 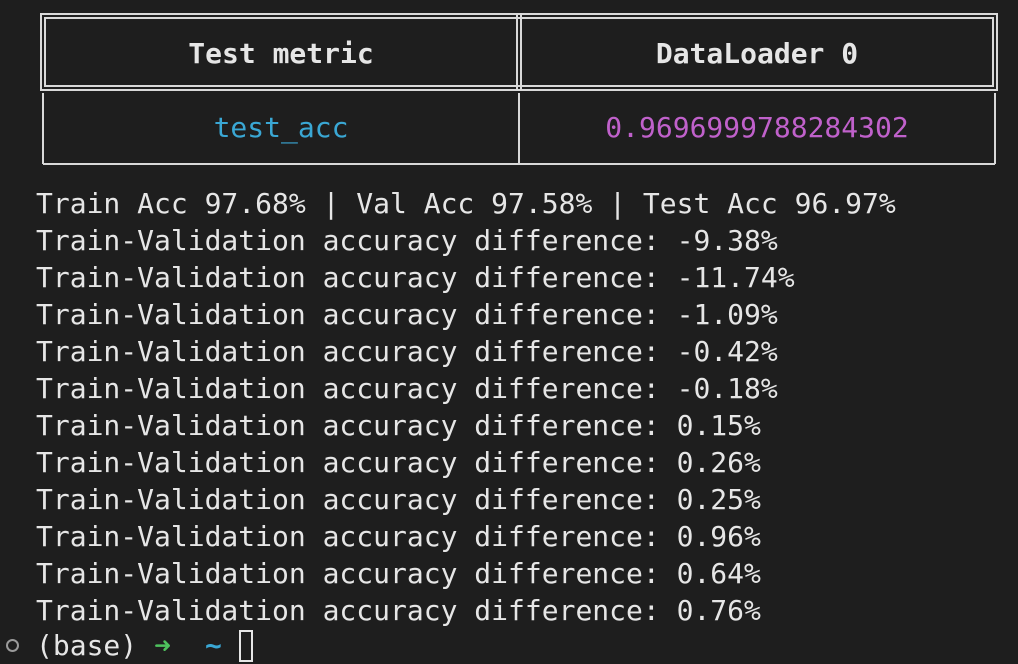 I want to click on conda-env-label: (base), so click(x=87, y=645).